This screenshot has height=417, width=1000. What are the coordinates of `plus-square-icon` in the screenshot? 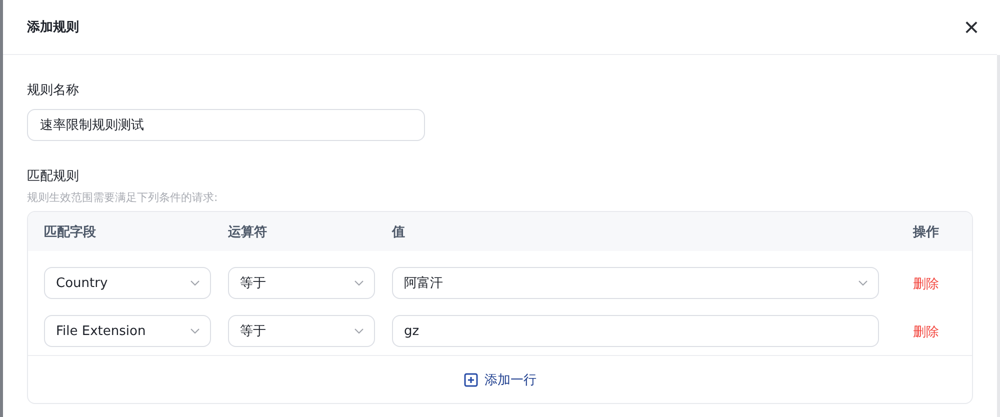 It's located at (471, 379).